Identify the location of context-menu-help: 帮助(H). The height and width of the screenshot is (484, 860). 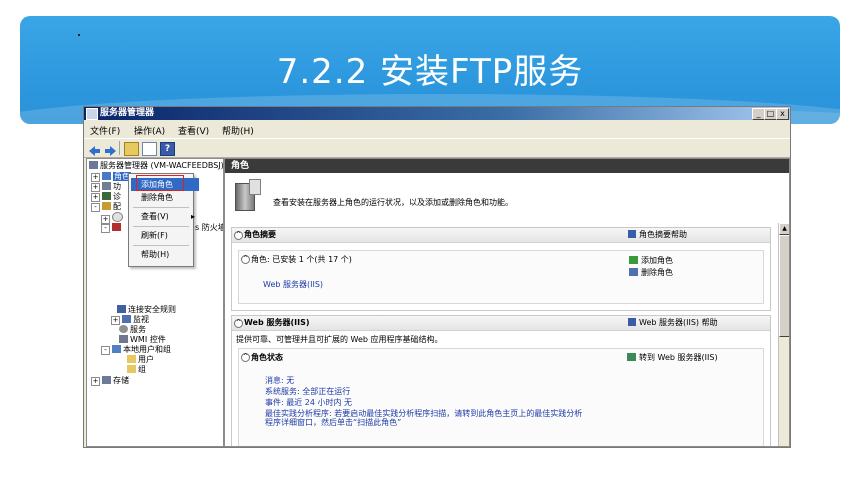
(165, 254).